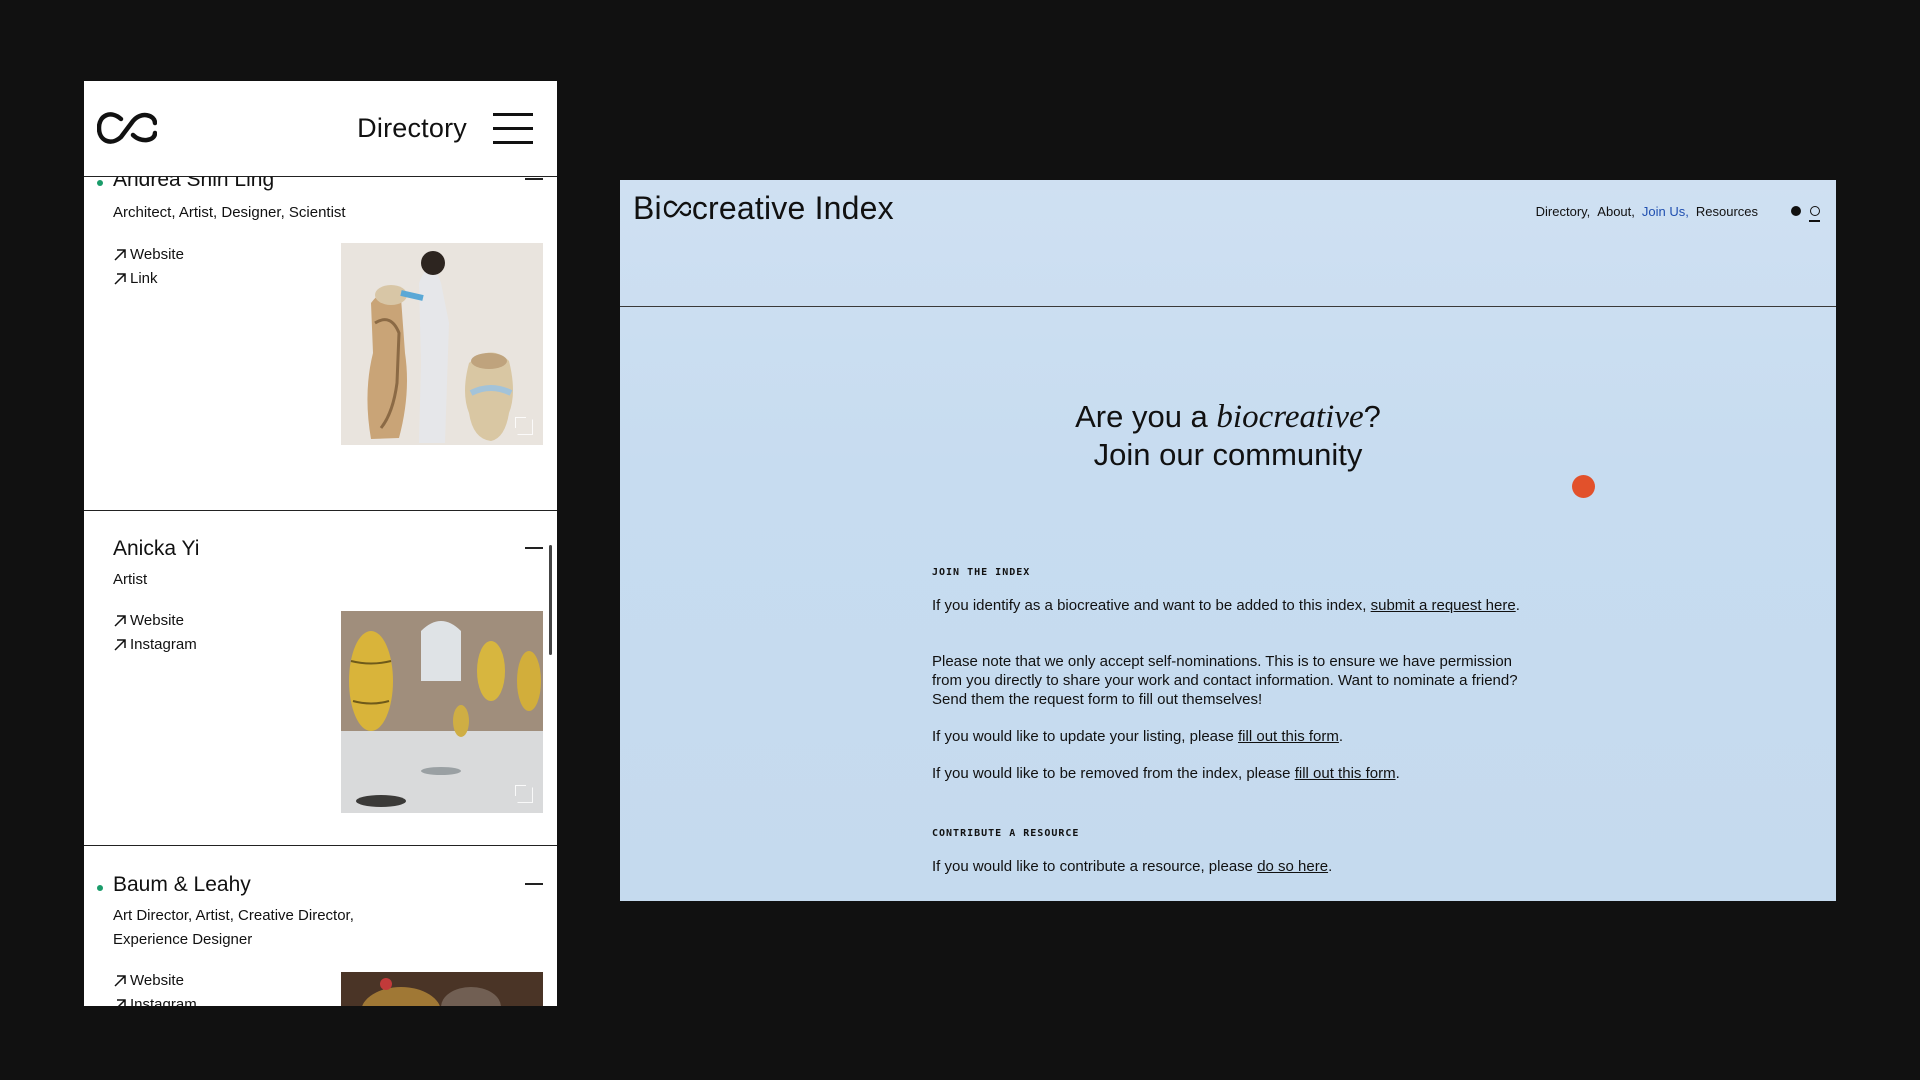 This screenshot has width=1920, height=1080. Describe the element at coordinates (1616, 211) in the screenshot. I see `nav-about: About,` at that location.